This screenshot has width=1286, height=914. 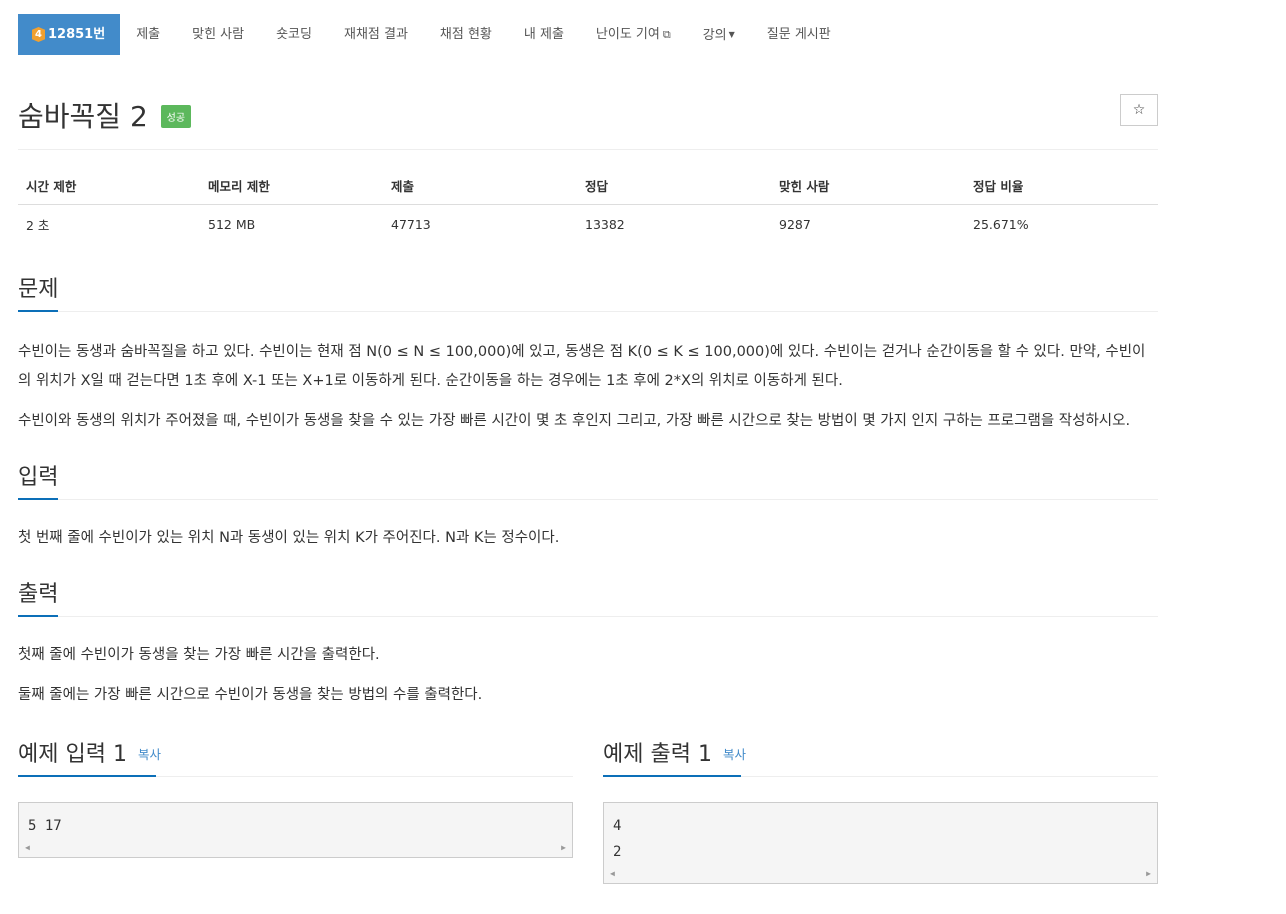 What do you see at coordinates (38, 34) in the screenshot?
I see `tier-badge-icon: 4` at bounding box center [38, 34].